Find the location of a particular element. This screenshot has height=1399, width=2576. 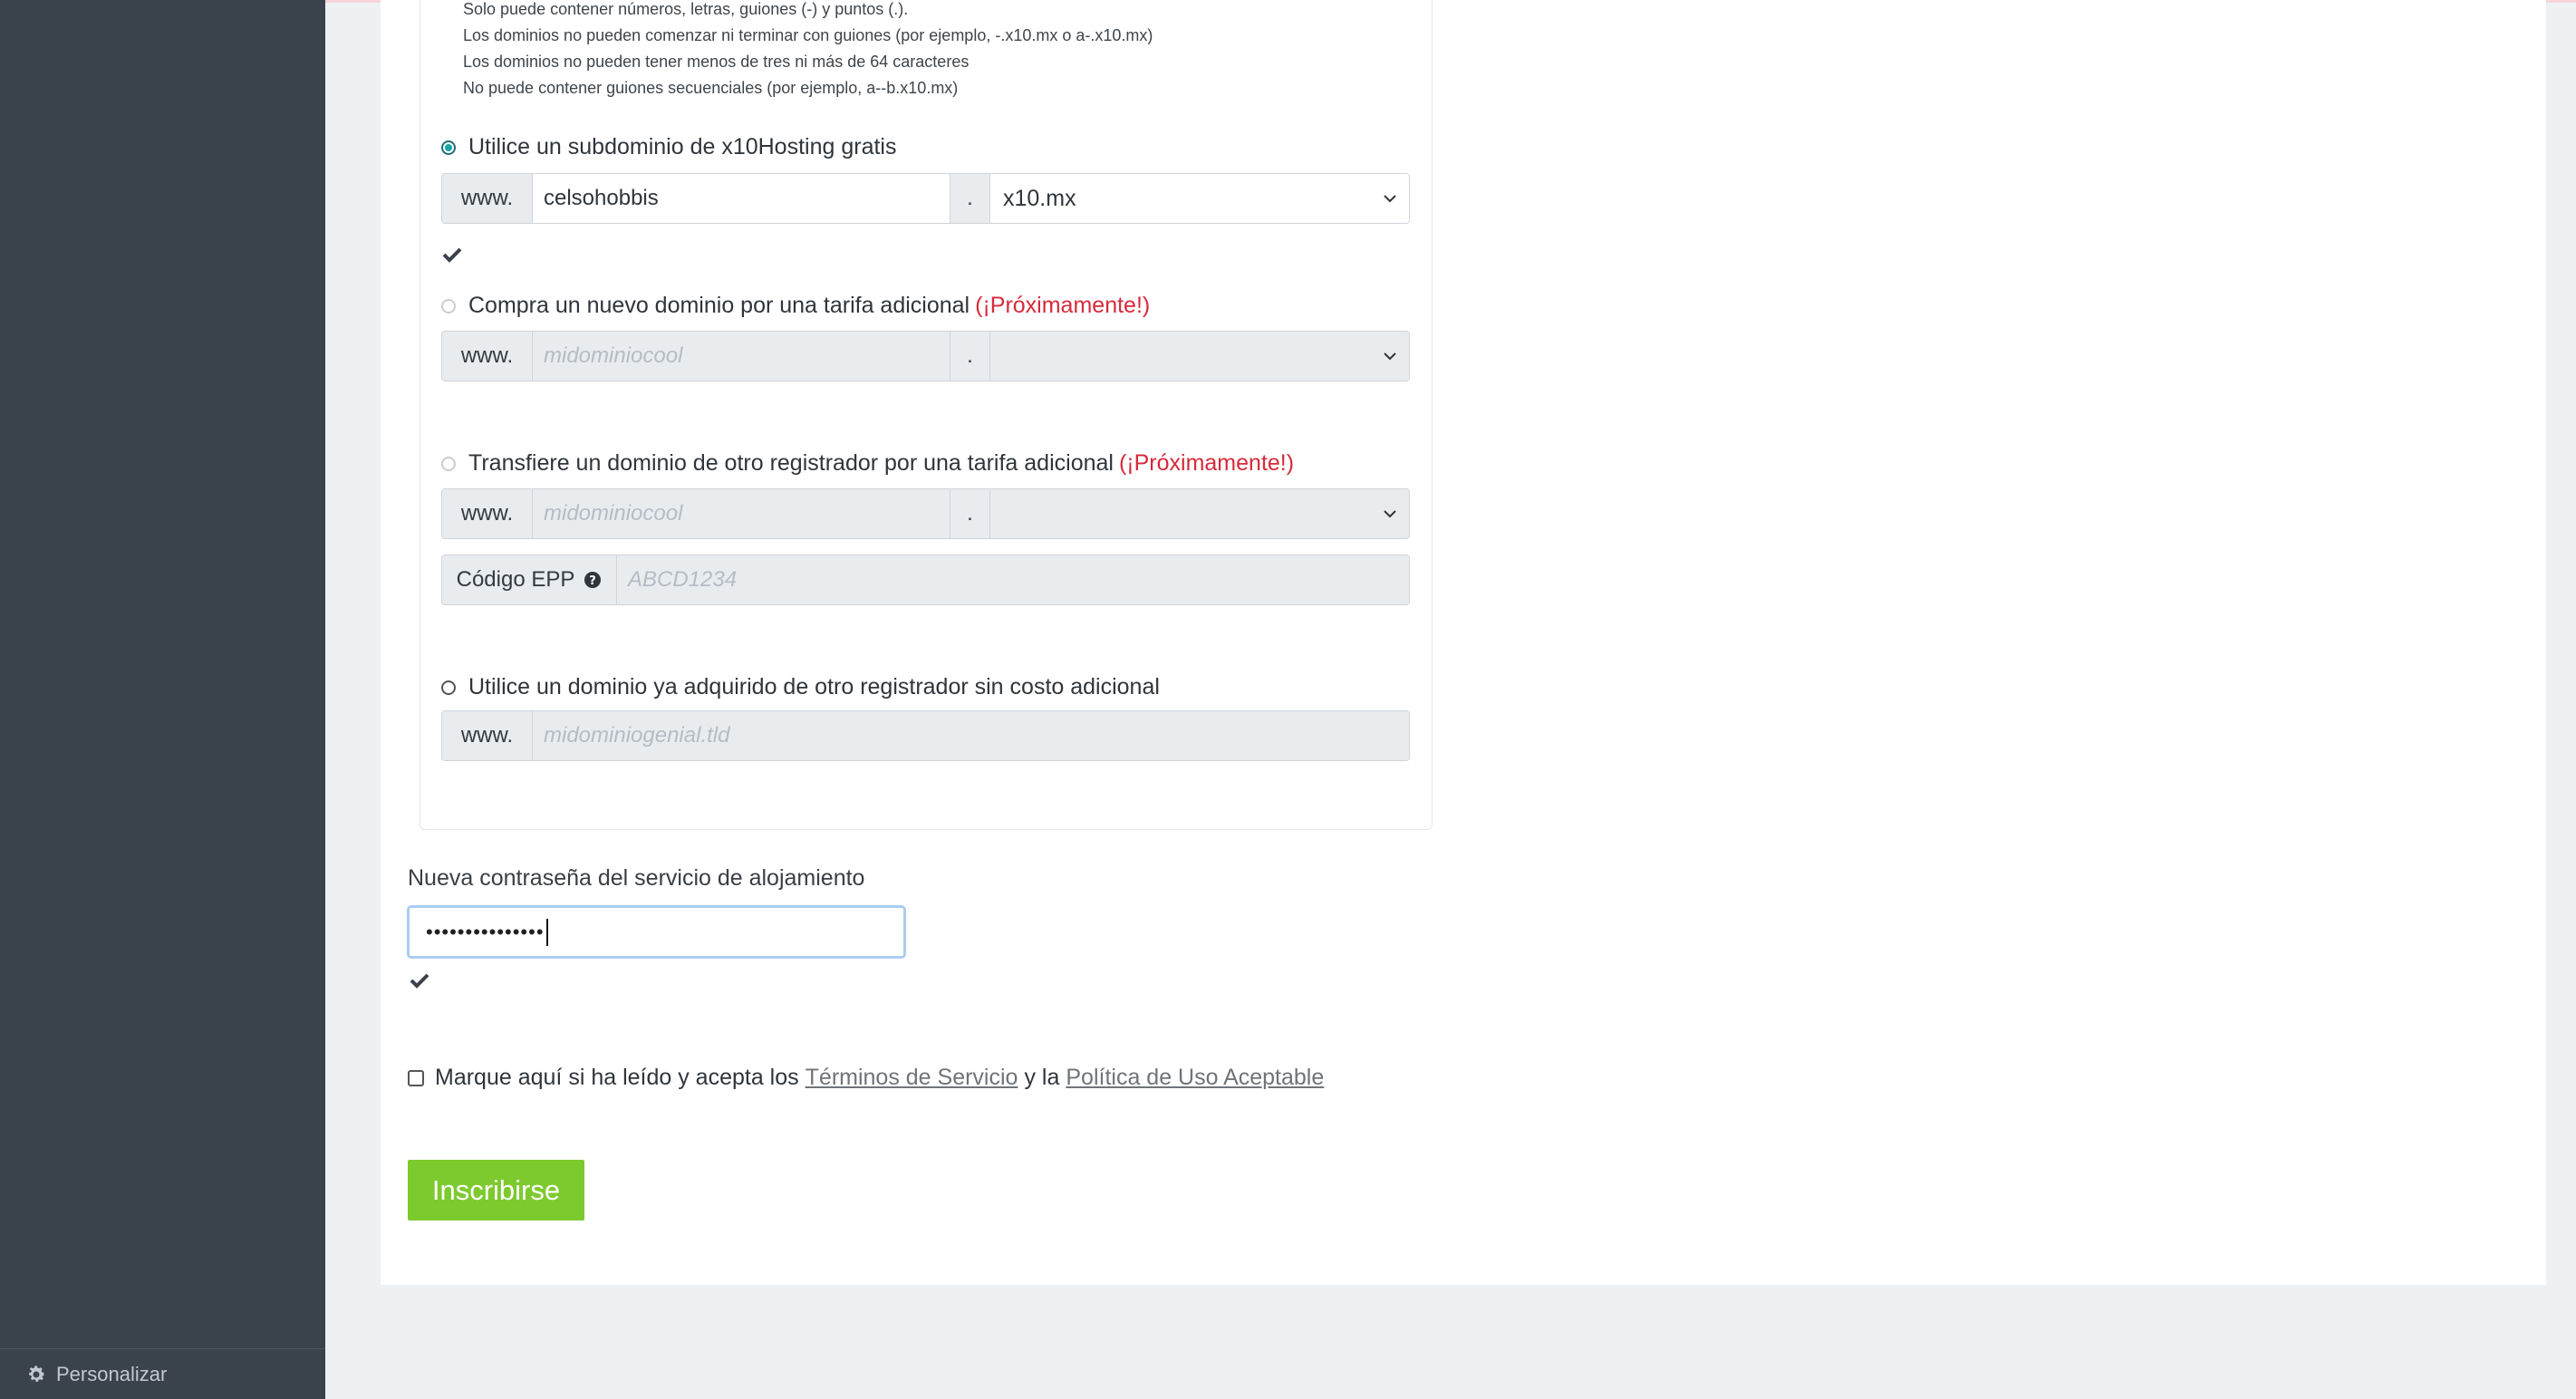

subdomain-input: celsohobbis is located at coordinates (741, 198).